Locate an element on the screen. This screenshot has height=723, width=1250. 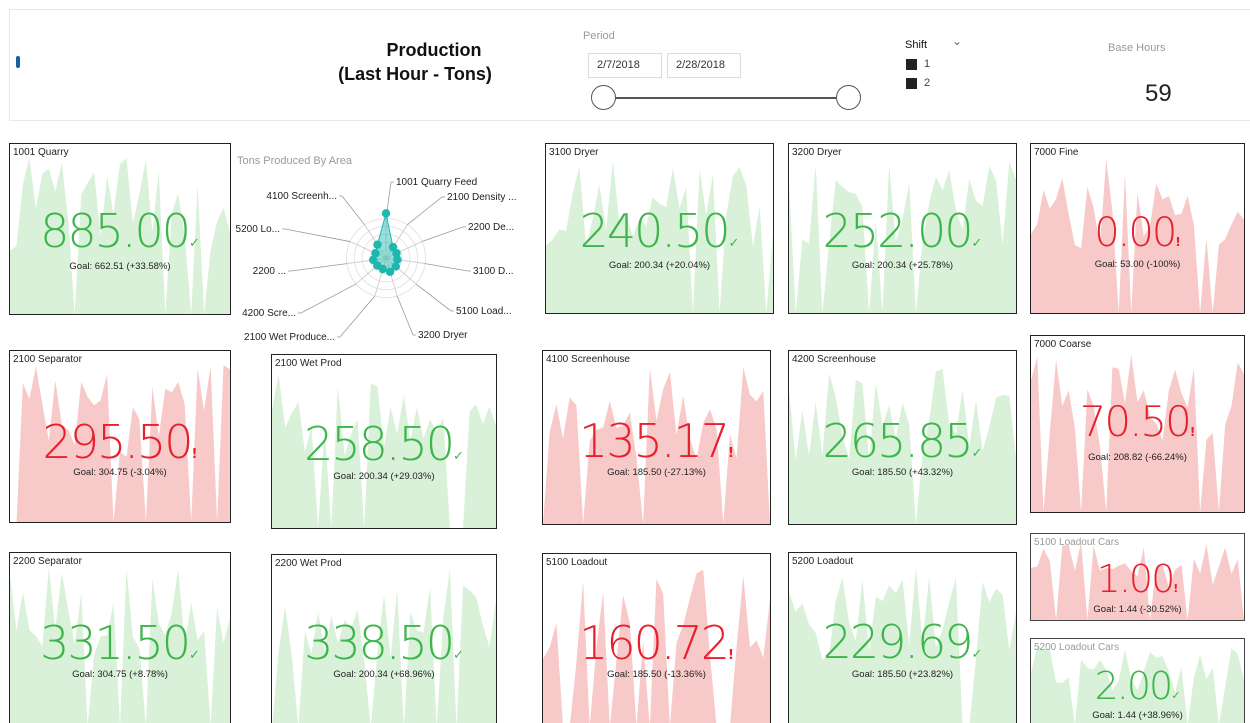
tile-title: 5100 Loadout Cars is located at coordinates (1077, 542).